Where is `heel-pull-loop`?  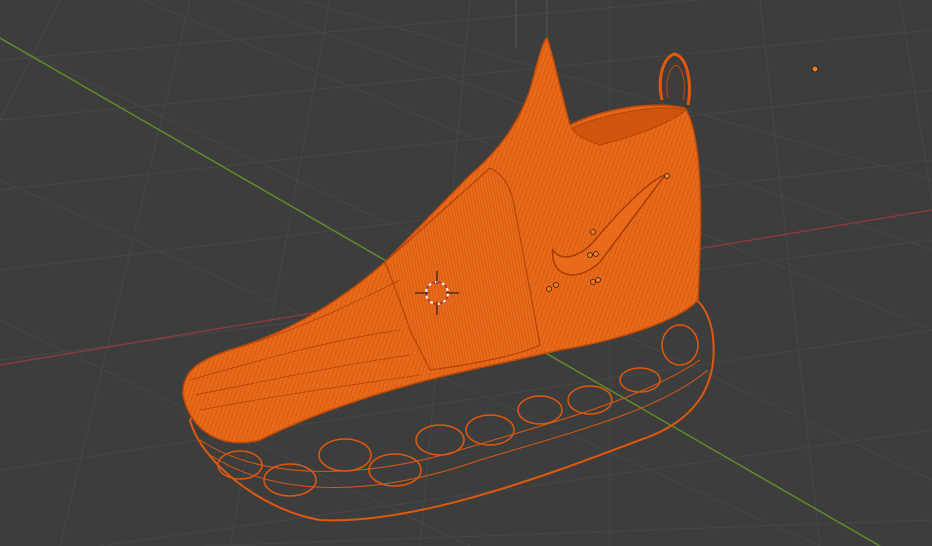 heel-pull-loop is located at coordinates (675, 79).